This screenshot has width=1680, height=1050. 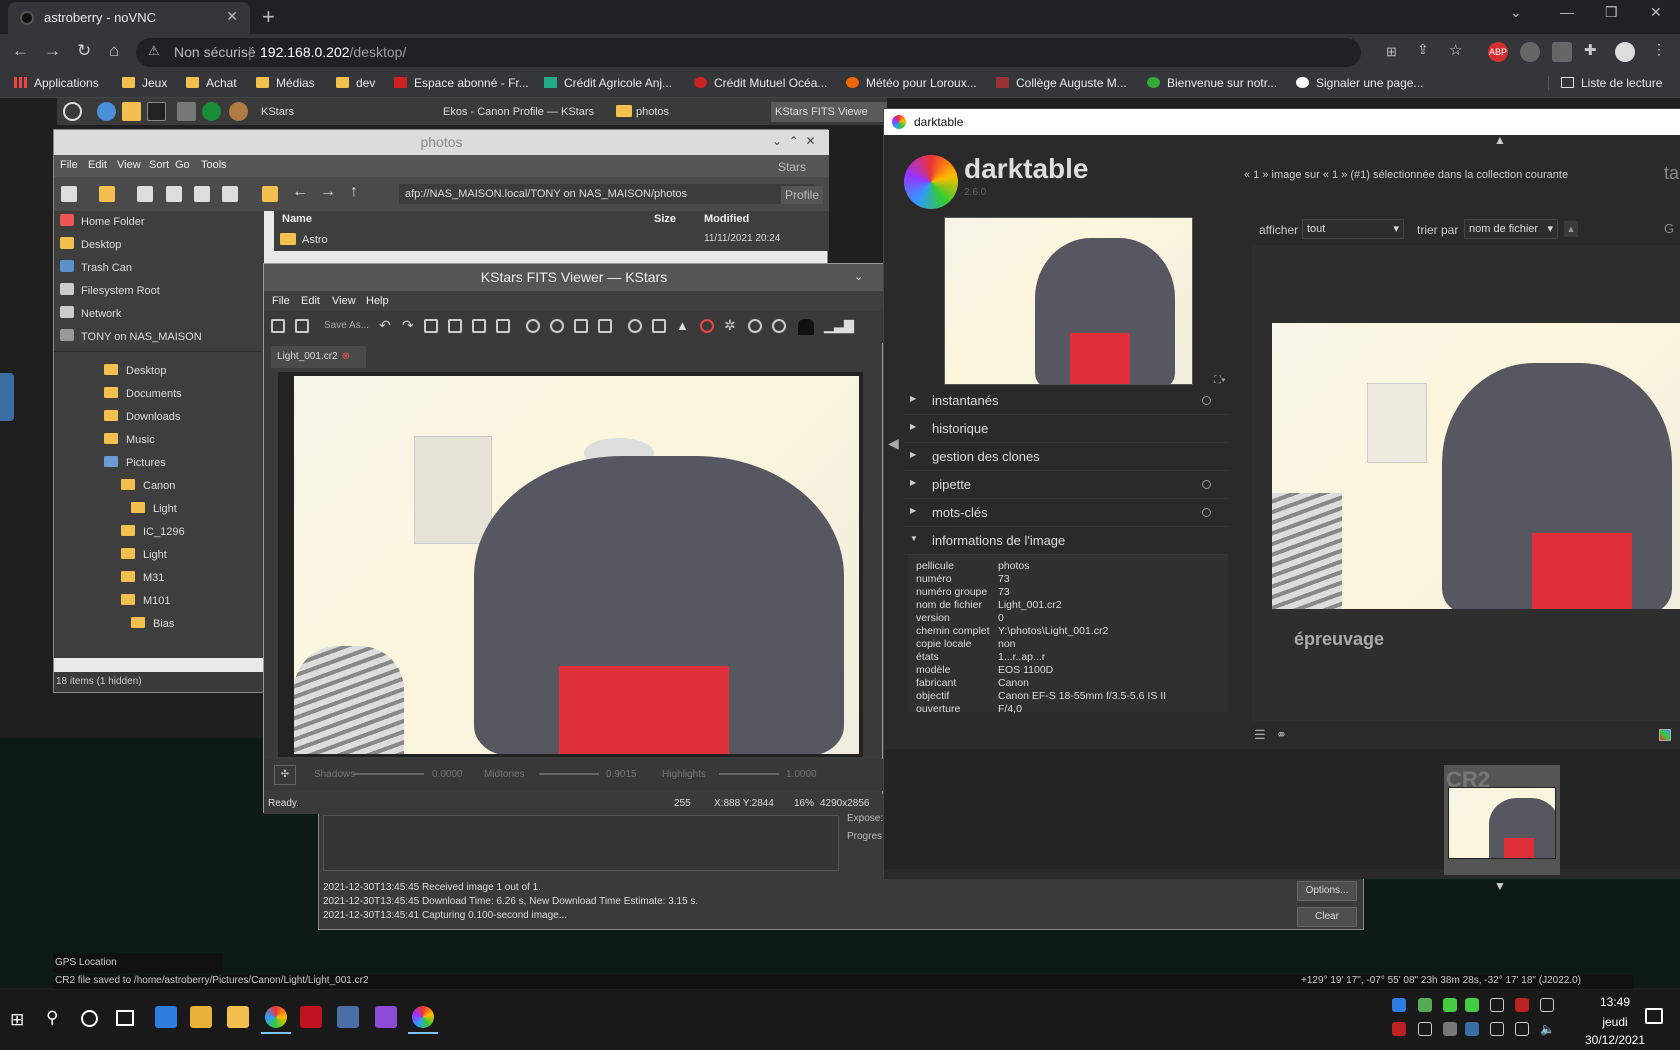 I want to click on highlights-slider, so click(x=749, y=774).